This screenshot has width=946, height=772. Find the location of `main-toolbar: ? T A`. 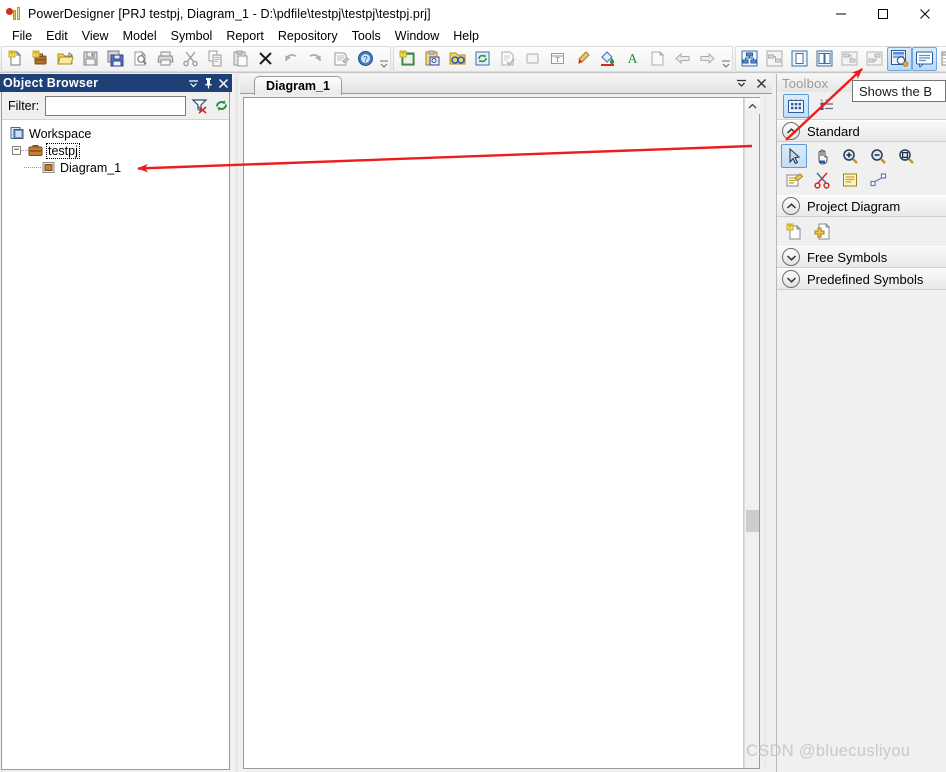

main-toolbar: ? T A is located at coordinates (473, 59).